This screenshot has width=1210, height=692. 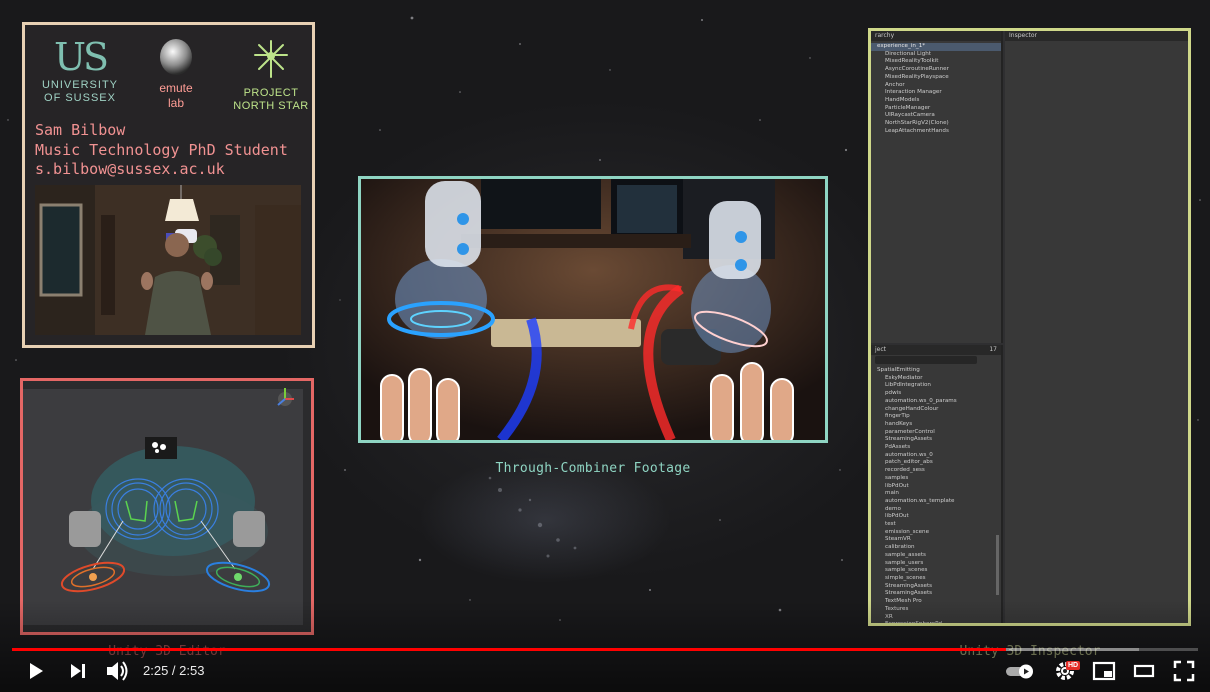 What do you see at coordinates (936, 425) in the screenshot?
I see `project-item: handKeys` at bounding box center [936, 425].